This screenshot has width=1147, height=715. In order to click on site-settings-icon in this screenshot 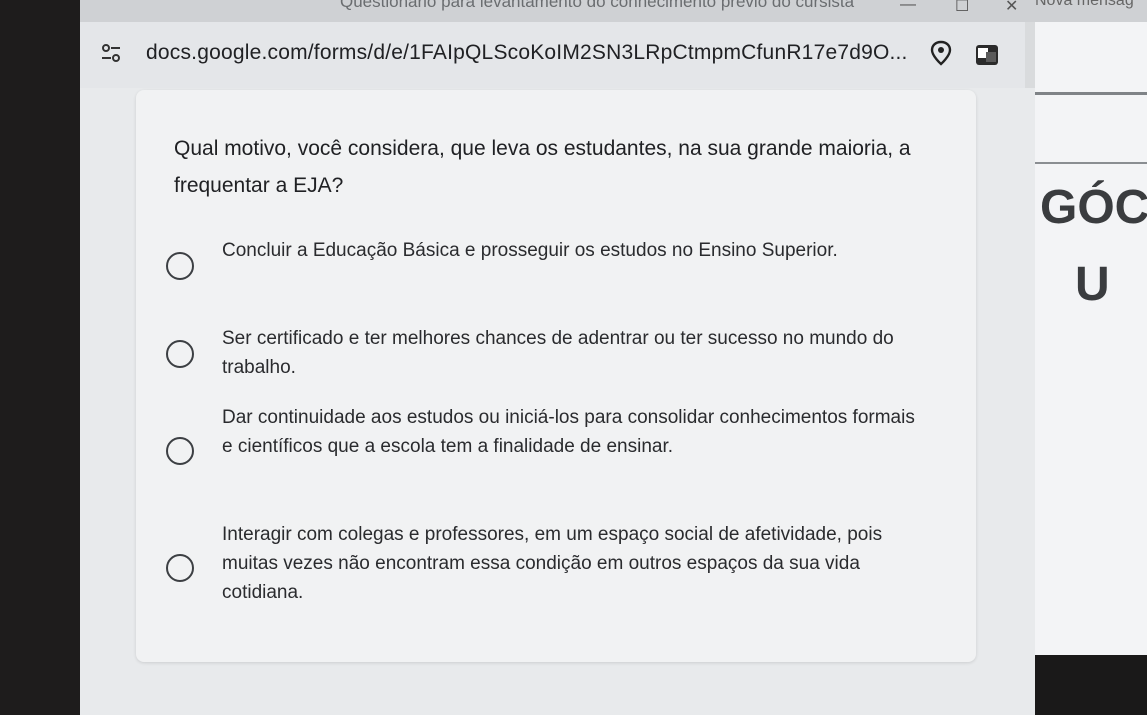, I will do `click(111, 53)`.